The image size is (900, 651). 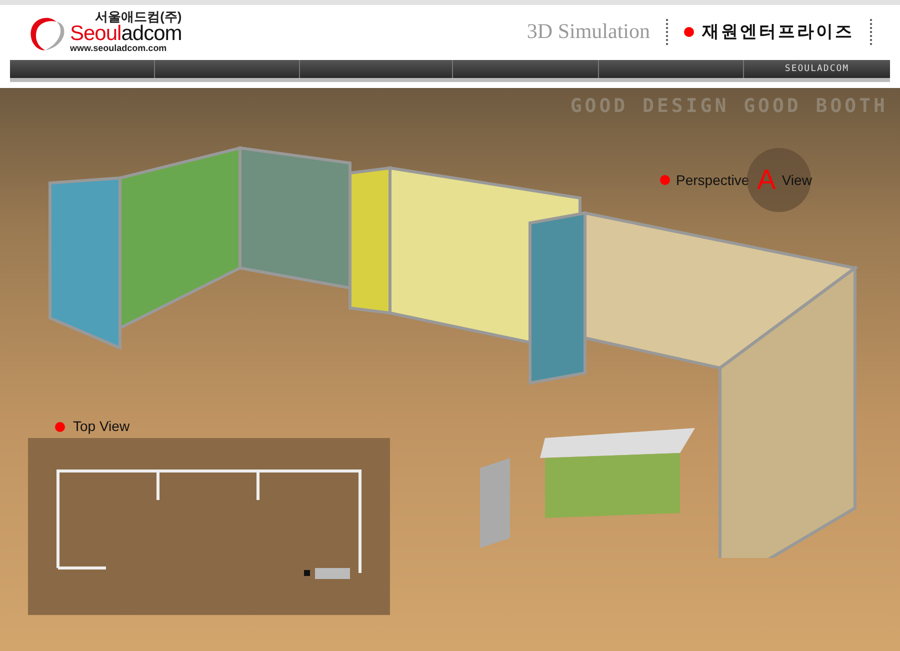 I want to click on view-letter: A, so click(x=766, y=180).